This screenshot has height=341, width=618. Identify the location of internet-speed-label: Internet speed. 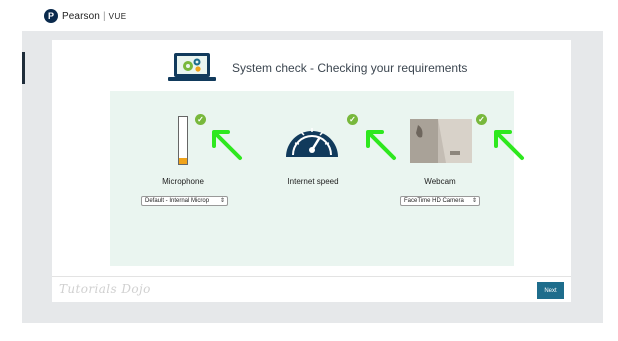
(313, 181).